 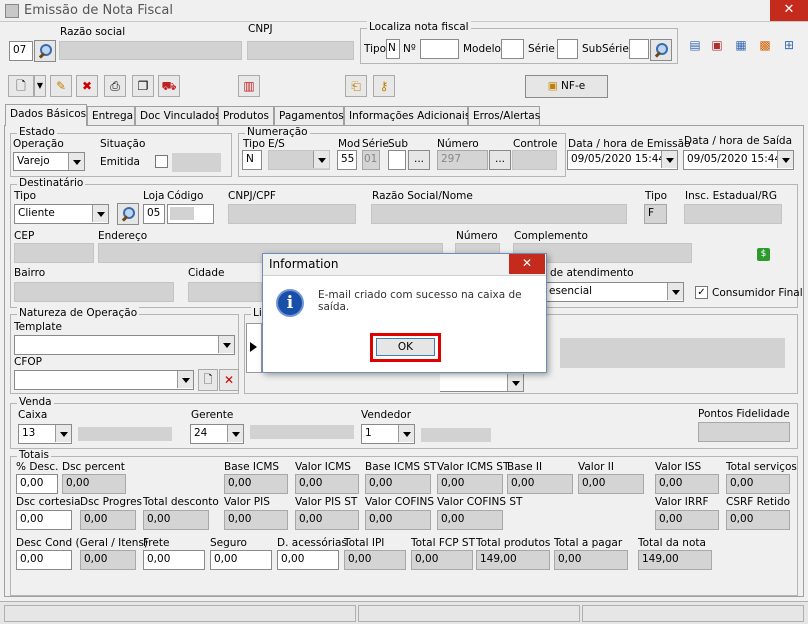 I want to click on localiza-subserie-field, so click(x=639, y=49).